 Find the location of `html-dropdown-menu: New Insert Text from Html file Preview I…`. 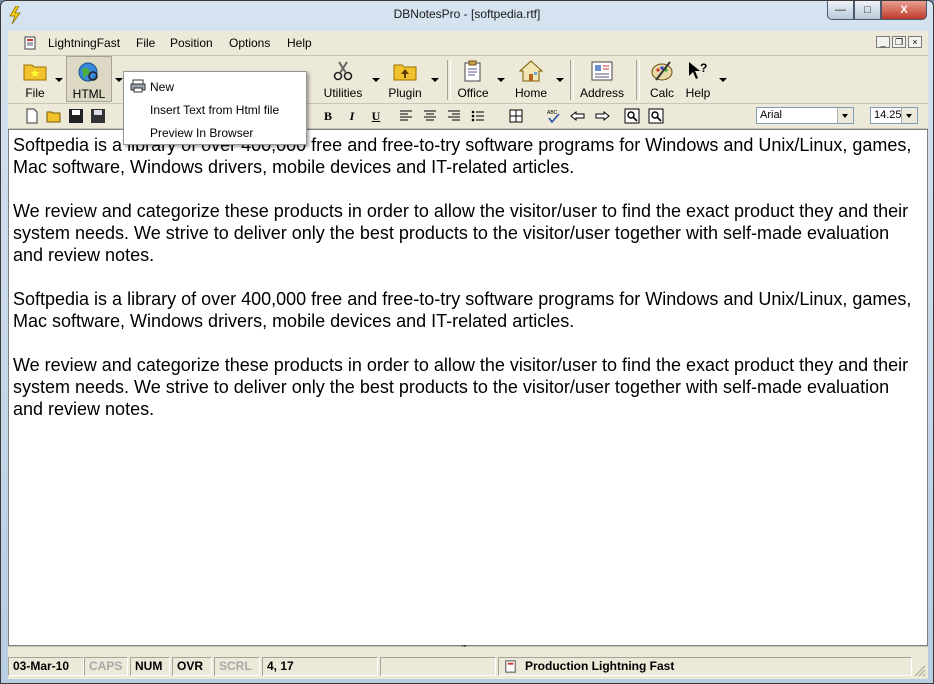

html-dropdown-menu: New Insert Text from Html file Preview I… is located at coordinates (215, 108).